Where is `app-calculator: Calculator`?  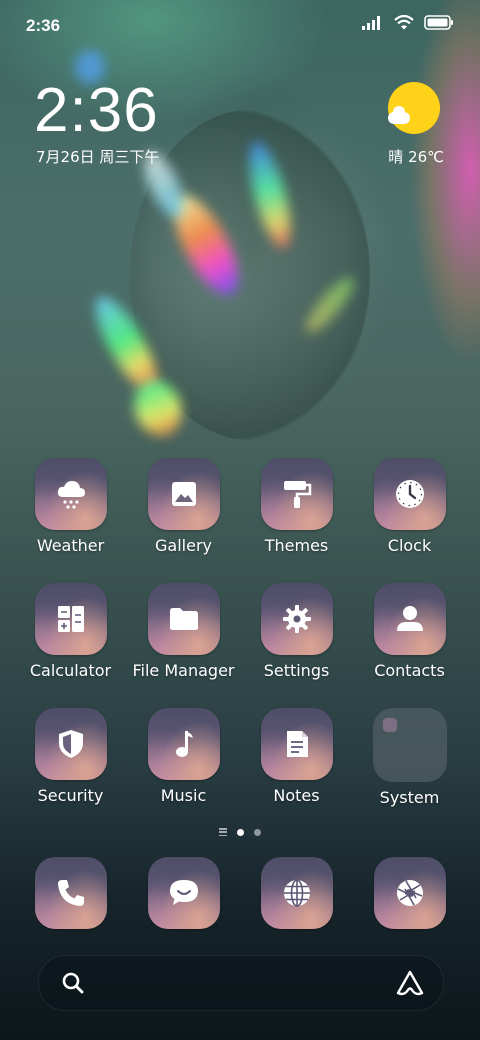 app-calculator: Calculator is located at coordinates (70, 645).